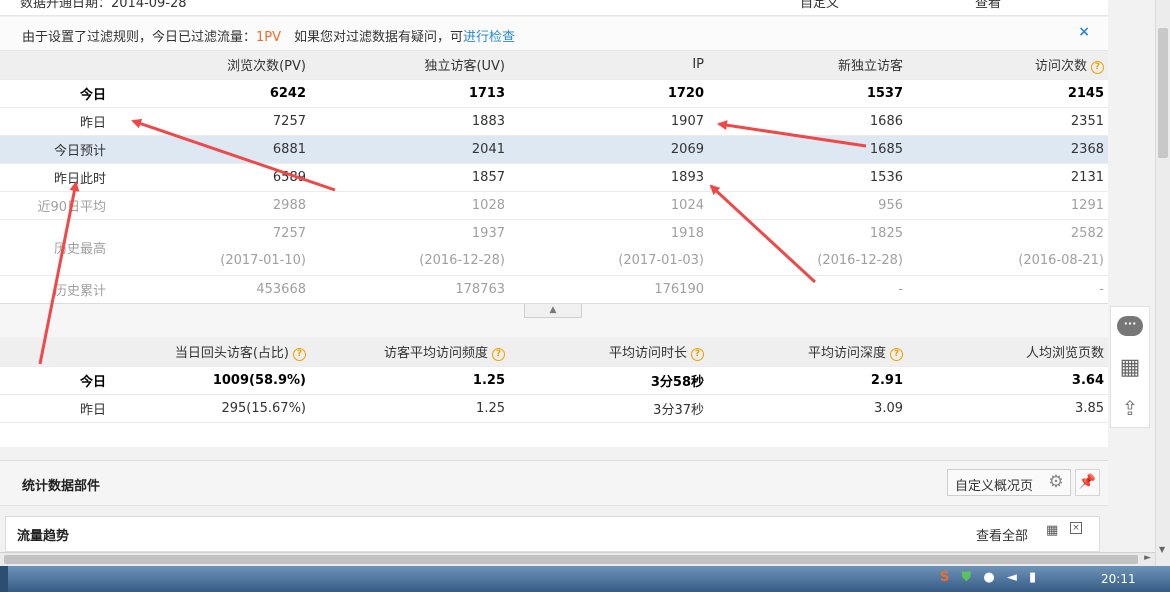 The width and height of the screenshot is (1170, 592). Describe the element at coordinates (409, 65) in the screenshot. I see `header-uv: 独立访客(UV)` at that location.